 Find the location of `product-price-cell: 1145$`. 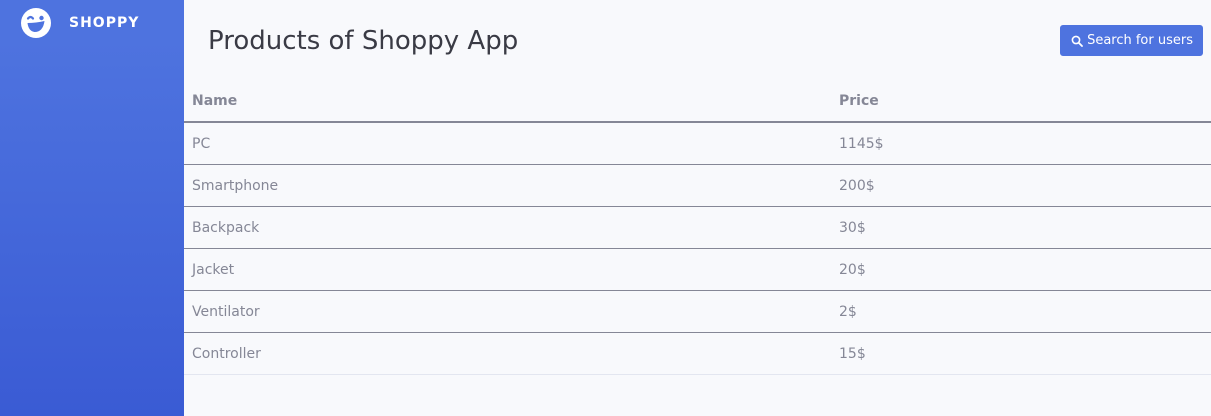

product-price-cell: 1145$ is located at coordinates (1021, 143).